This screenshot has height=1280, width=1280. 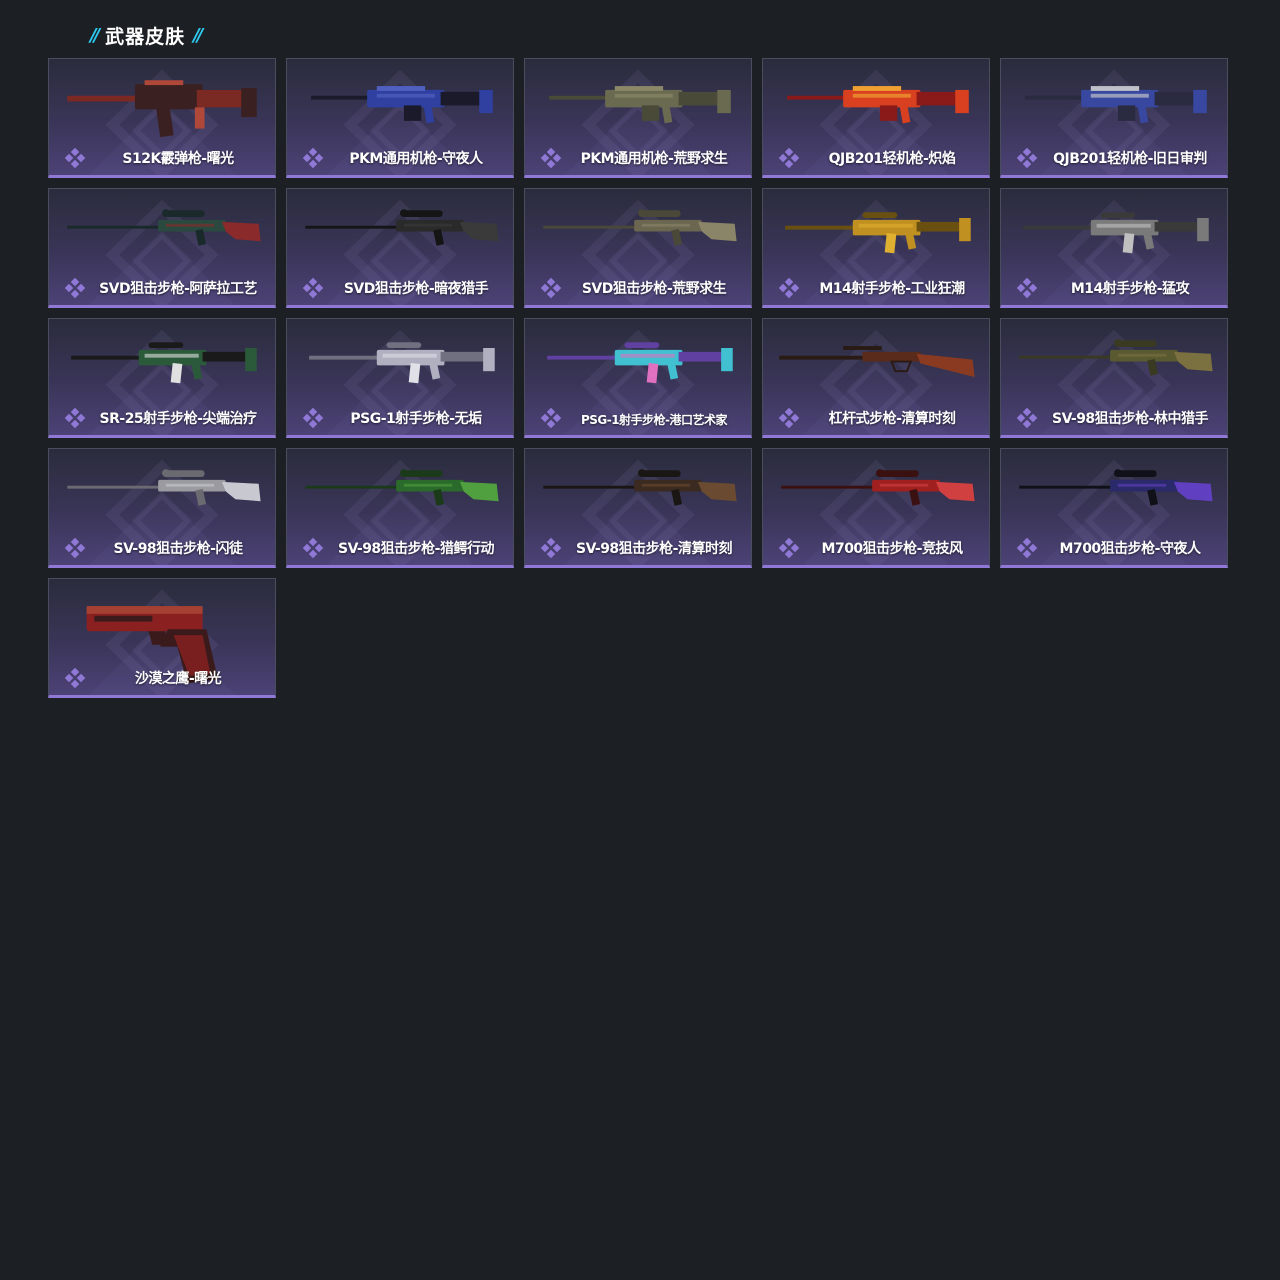 I want to click on skin-card: SVD狙击步枪-阿萨拉工艺, so click(x=162, y=248).